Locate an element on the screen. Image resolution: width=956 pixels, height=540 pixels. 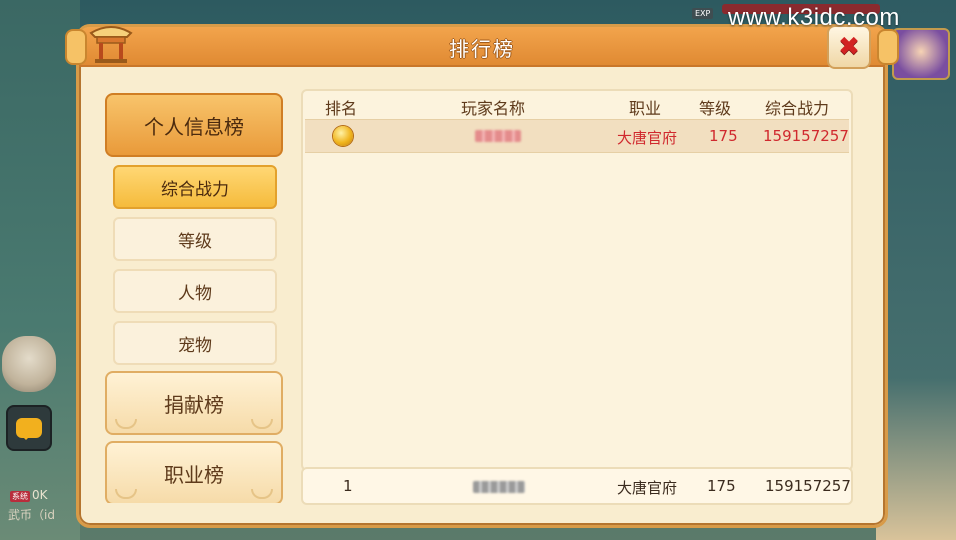
category-label: 捐献榜 is located at coordinates (194, 404).